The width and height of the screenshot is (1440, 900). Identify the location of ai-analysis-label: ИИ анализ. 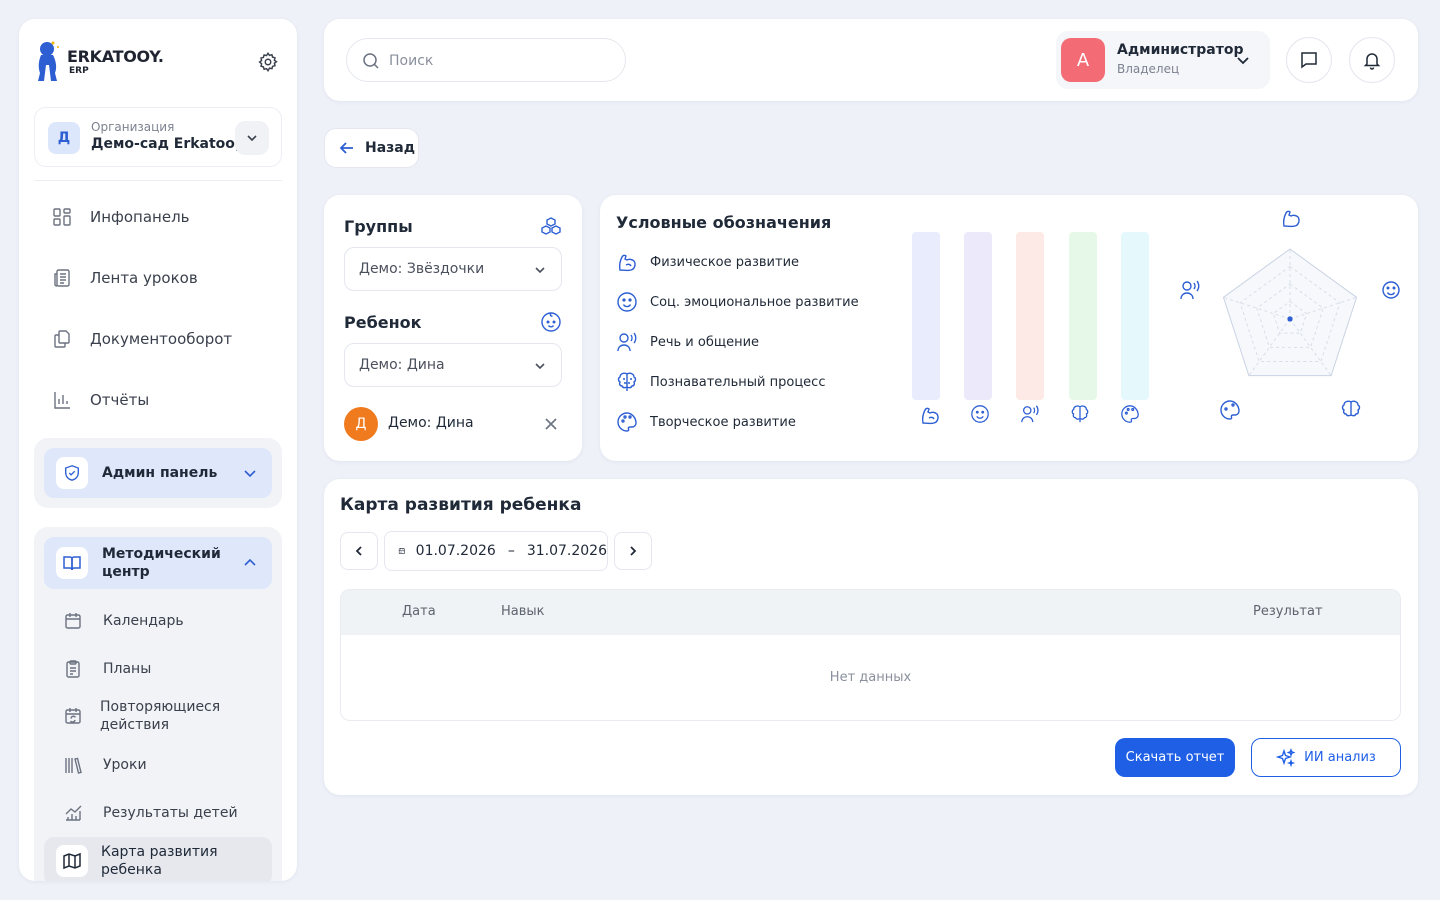
(1340, 757).